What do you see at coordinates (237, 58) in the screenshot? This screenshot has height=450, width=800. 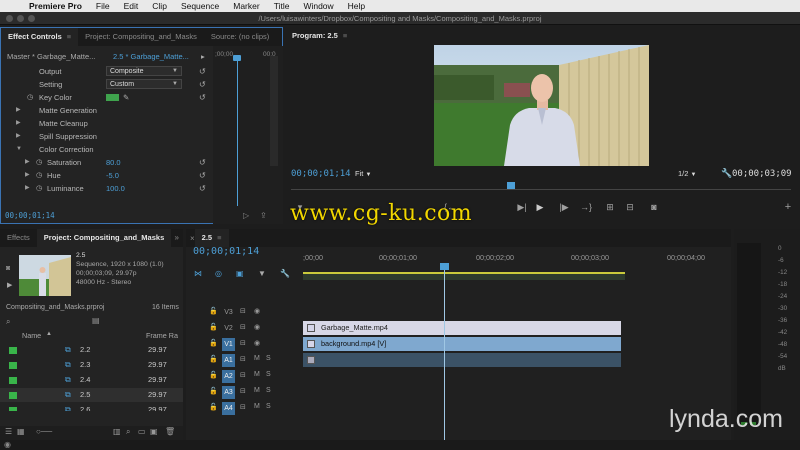 I see `ec-playhead-handle` at bounding box center [237, 58].